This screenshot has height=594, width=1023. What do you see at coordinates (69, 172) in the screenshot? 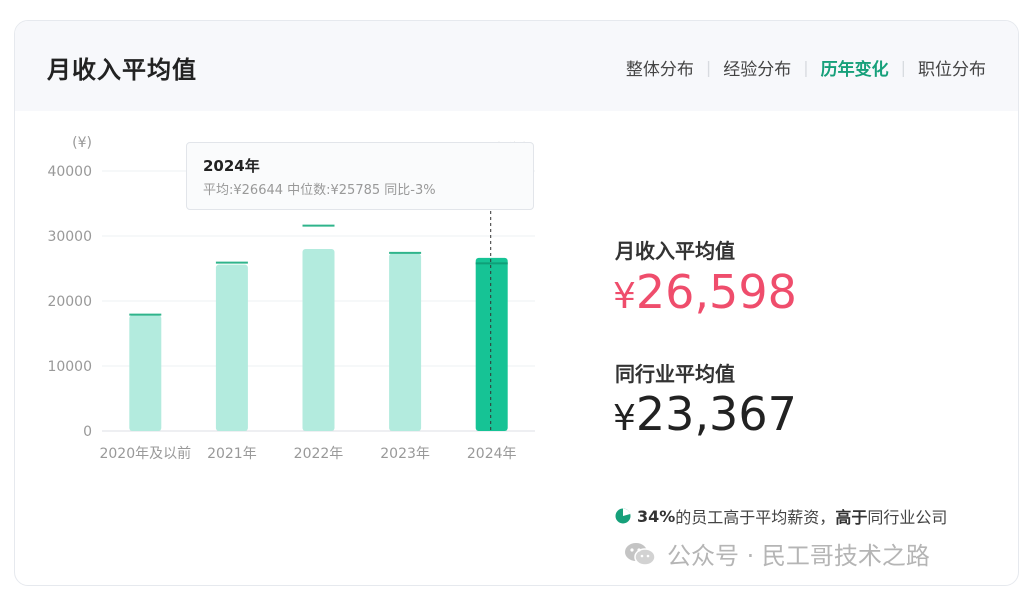
I see `y-tick-label: 40000` at bounding box center [69, 172].